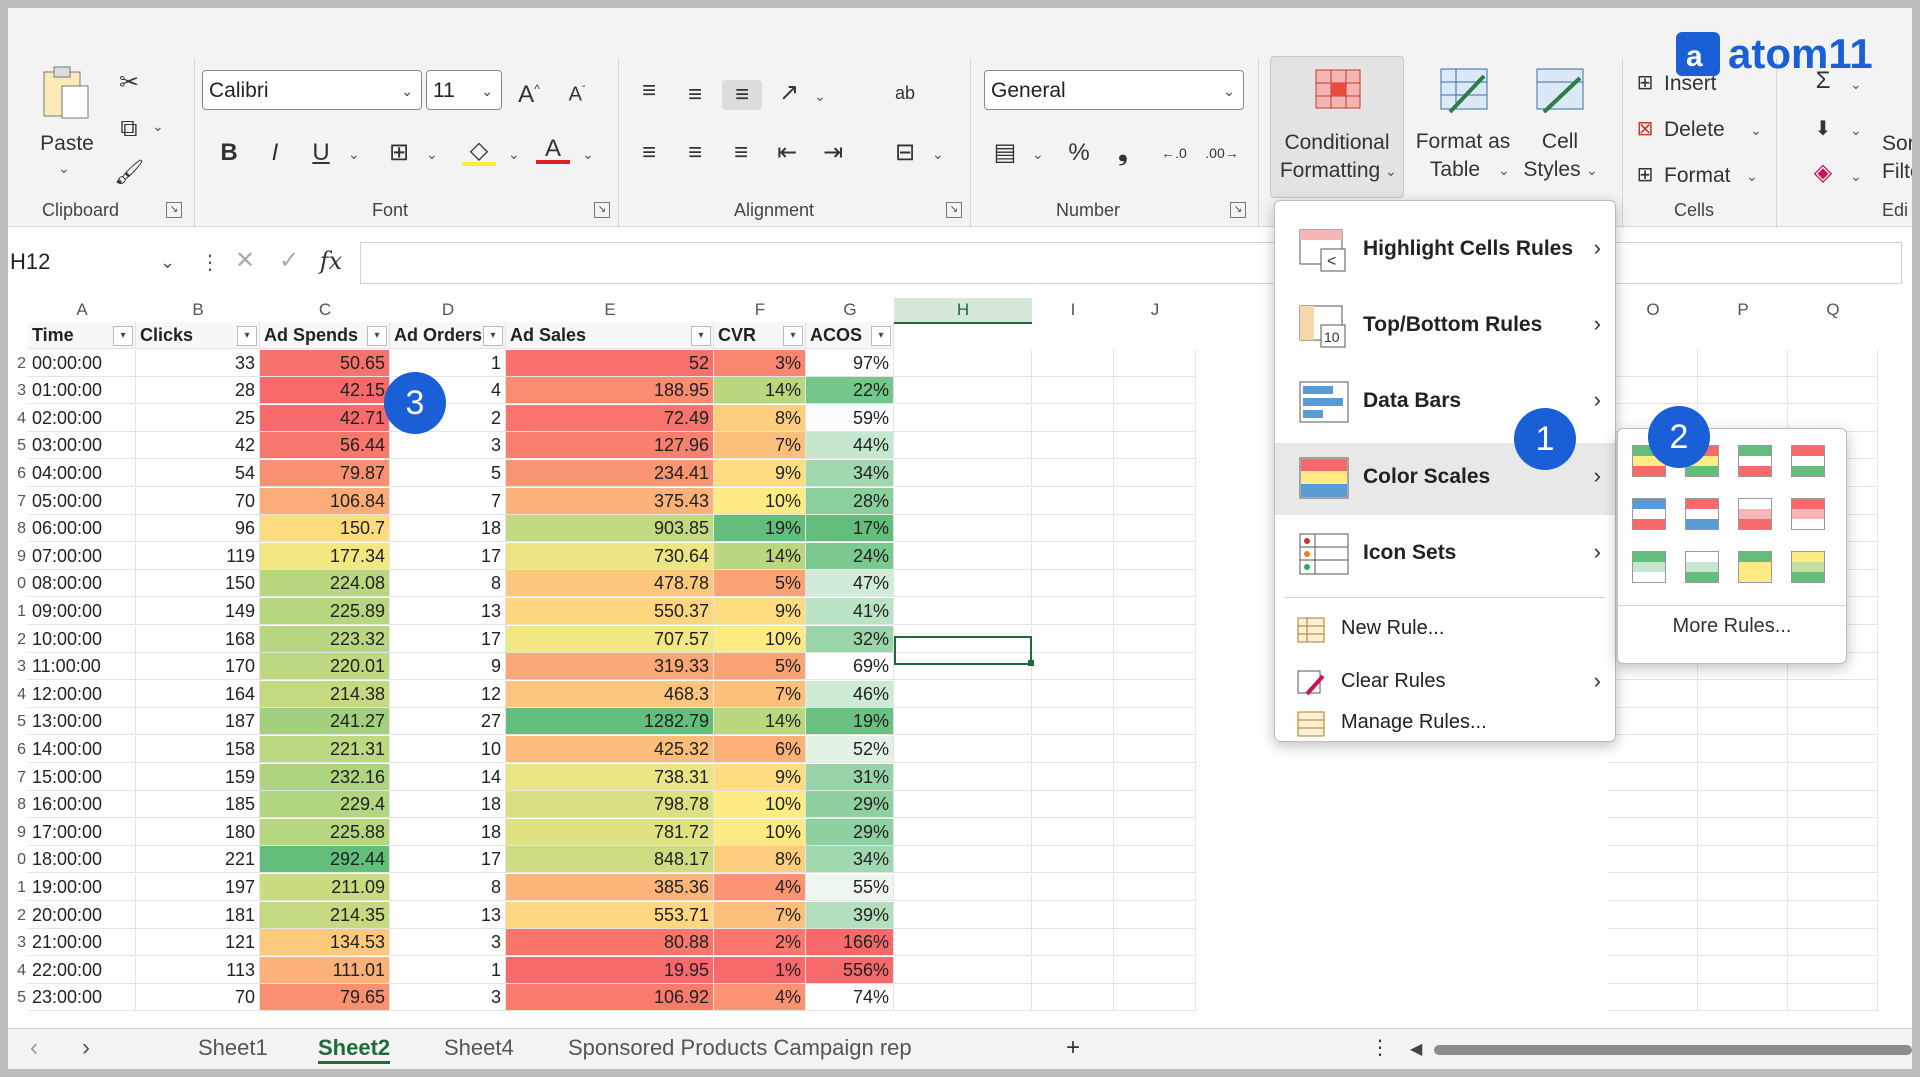 The height and width of the screenshot is (1077, 1920). I want to click on table-cell: 79.87, so click(325, 473).